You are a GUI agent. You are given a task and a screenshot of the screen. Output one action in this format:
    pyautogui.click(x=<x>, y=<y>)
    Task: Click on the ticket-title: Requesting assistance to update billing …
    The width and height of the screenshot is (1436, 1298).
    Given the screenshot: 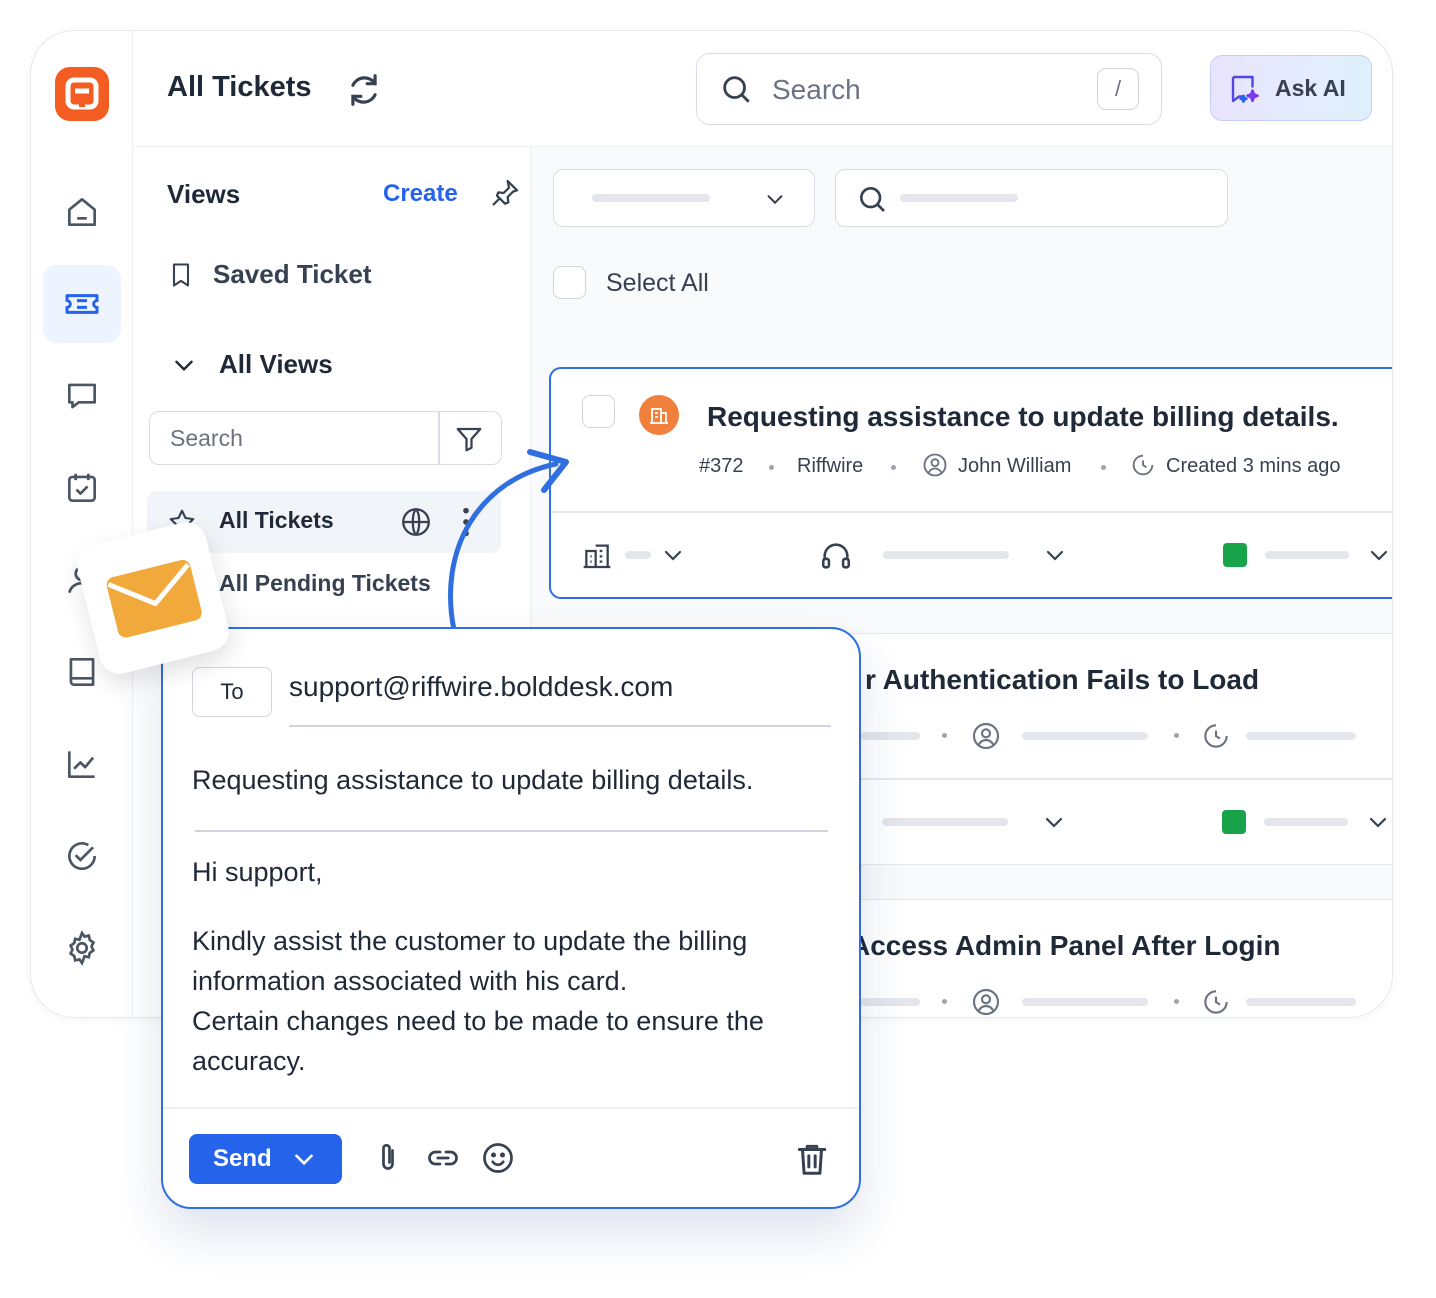 What is the action you would take?
    pyautogui.click(x=1023, y=417)
    